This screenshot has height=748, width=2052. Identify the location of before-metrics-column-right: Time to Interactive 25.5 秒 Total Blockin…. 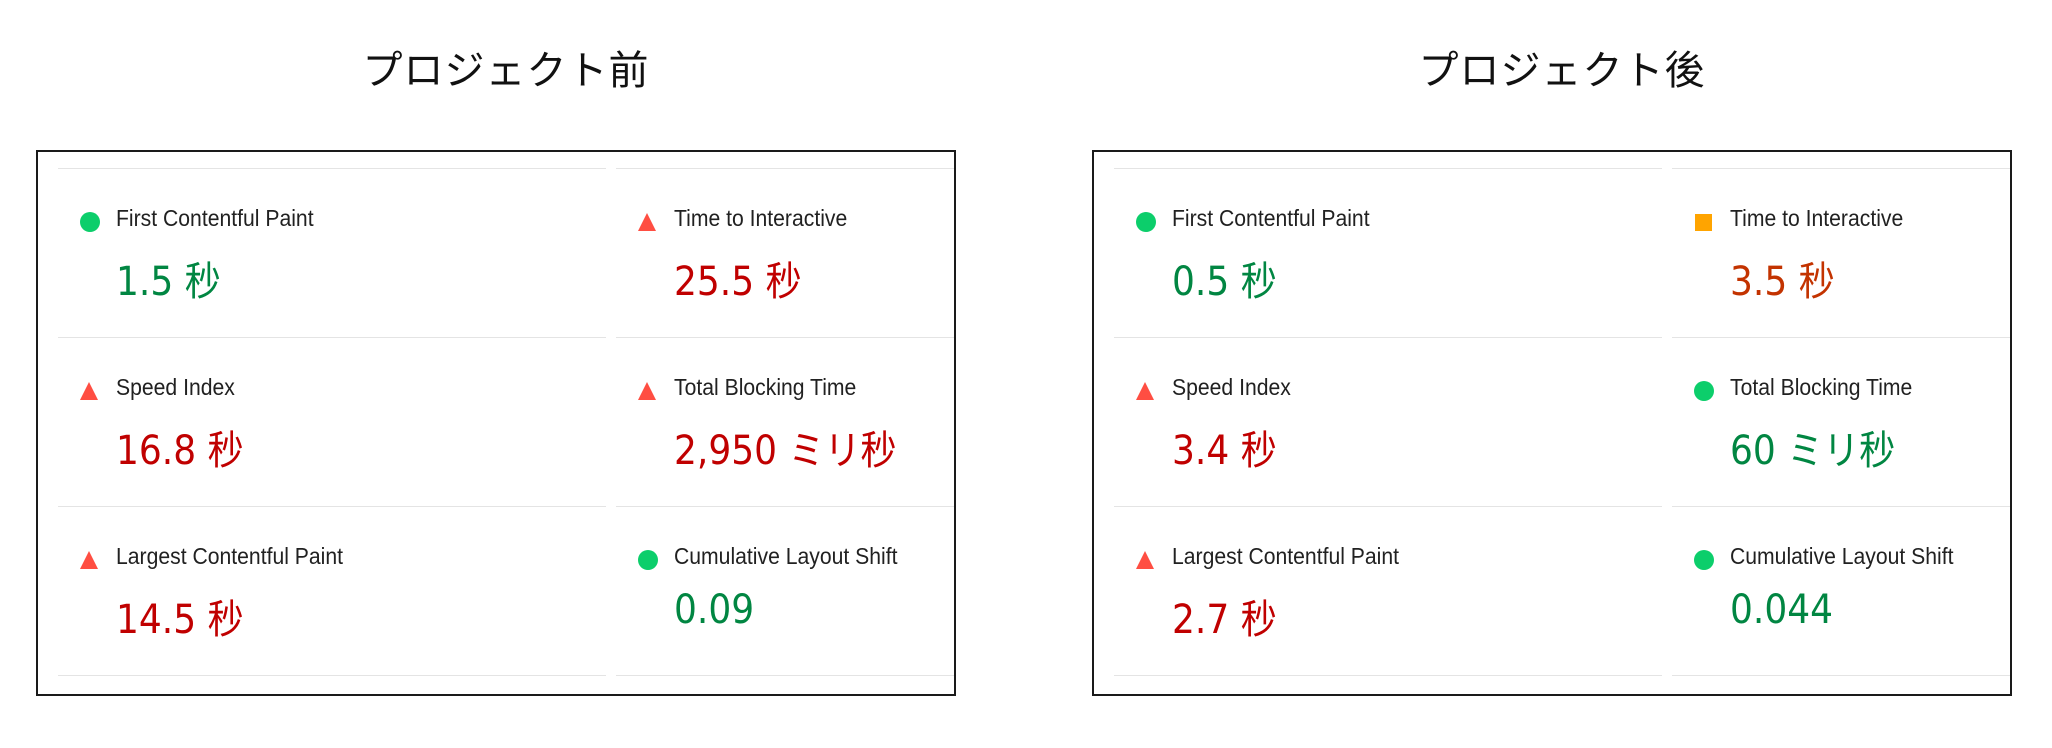
(785, 422).